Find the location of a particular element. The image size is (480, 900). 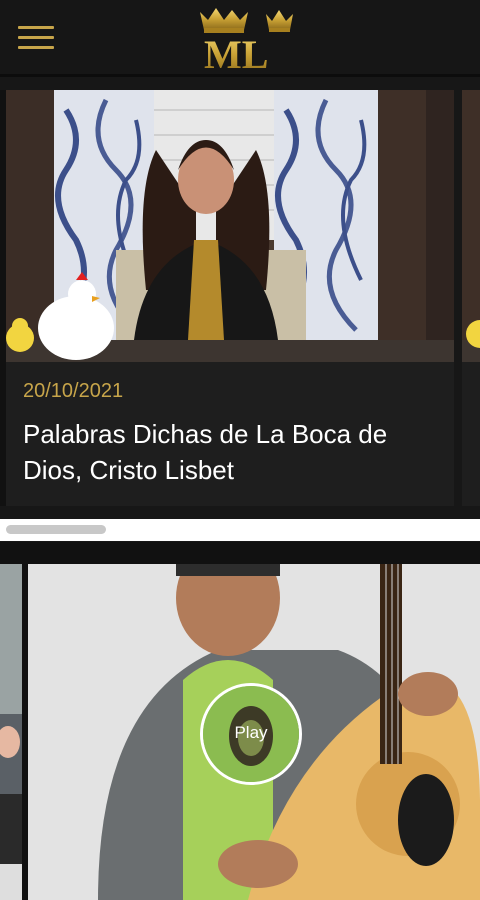

play-label: Play is located at coordinates (251, 732).